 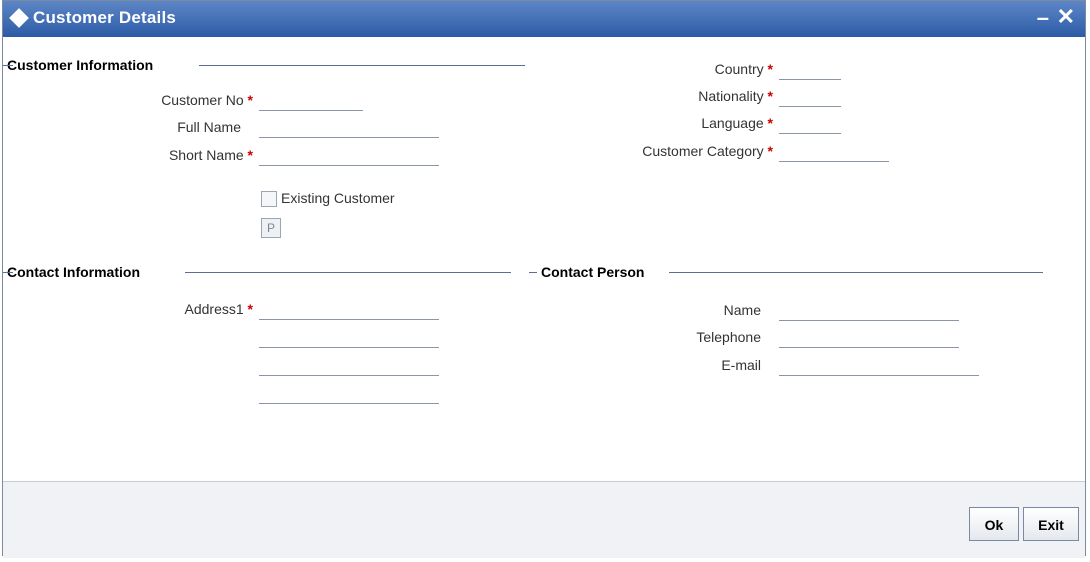 I want to click on ok-button: Ok, so click(x=994, y=524).